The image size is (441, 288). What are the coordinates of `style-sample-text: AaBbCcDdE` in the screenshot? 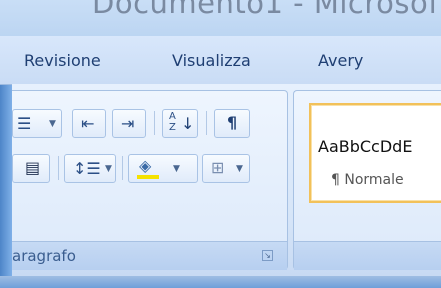 It's located at (365, 146).